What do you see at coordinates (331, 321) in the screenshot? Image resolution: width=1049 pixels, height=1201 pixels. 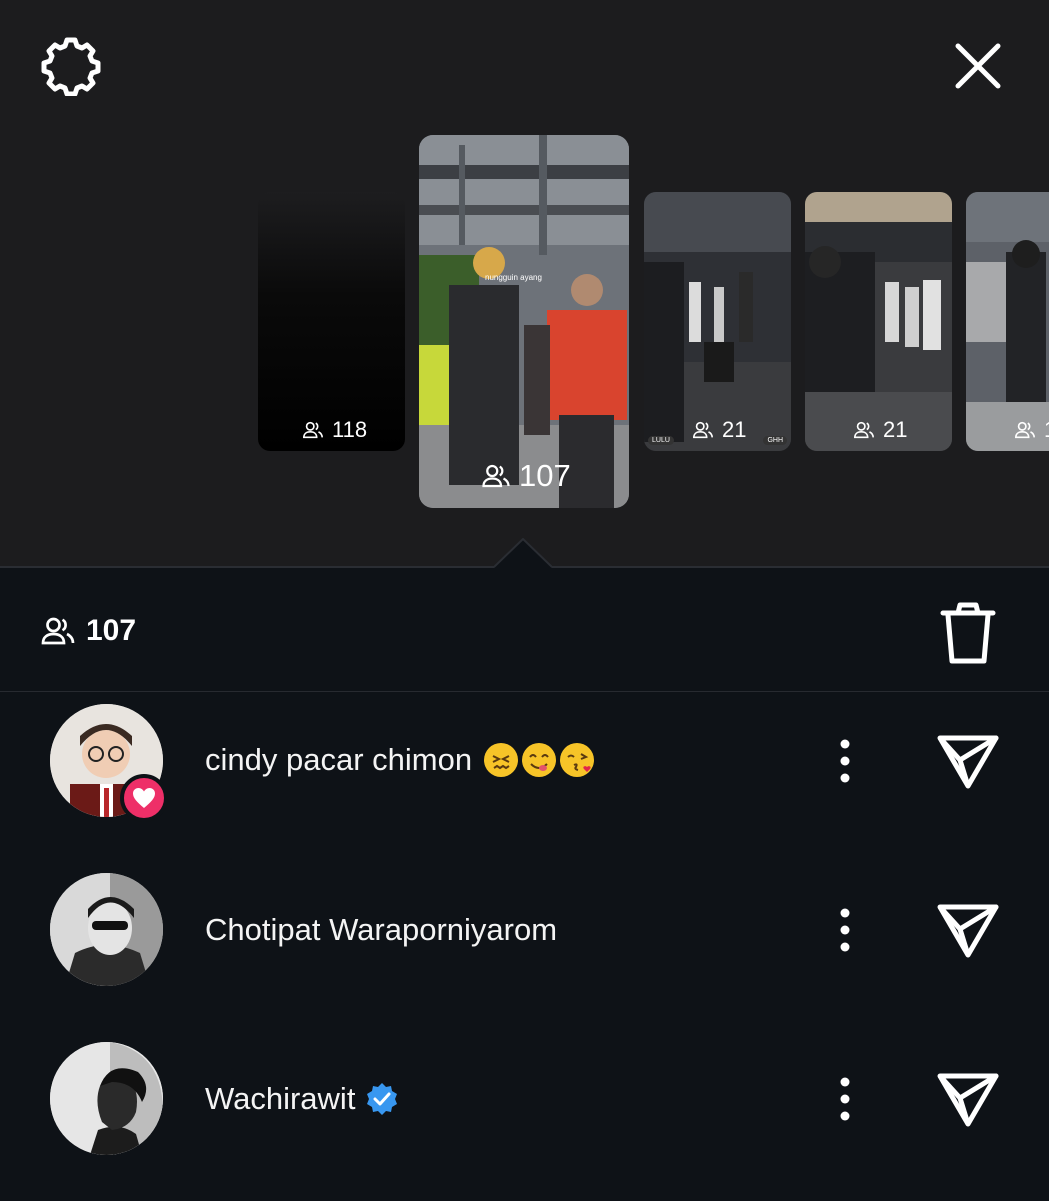 I see `story-thumbnail: 118` at bounding box center [331, 321].